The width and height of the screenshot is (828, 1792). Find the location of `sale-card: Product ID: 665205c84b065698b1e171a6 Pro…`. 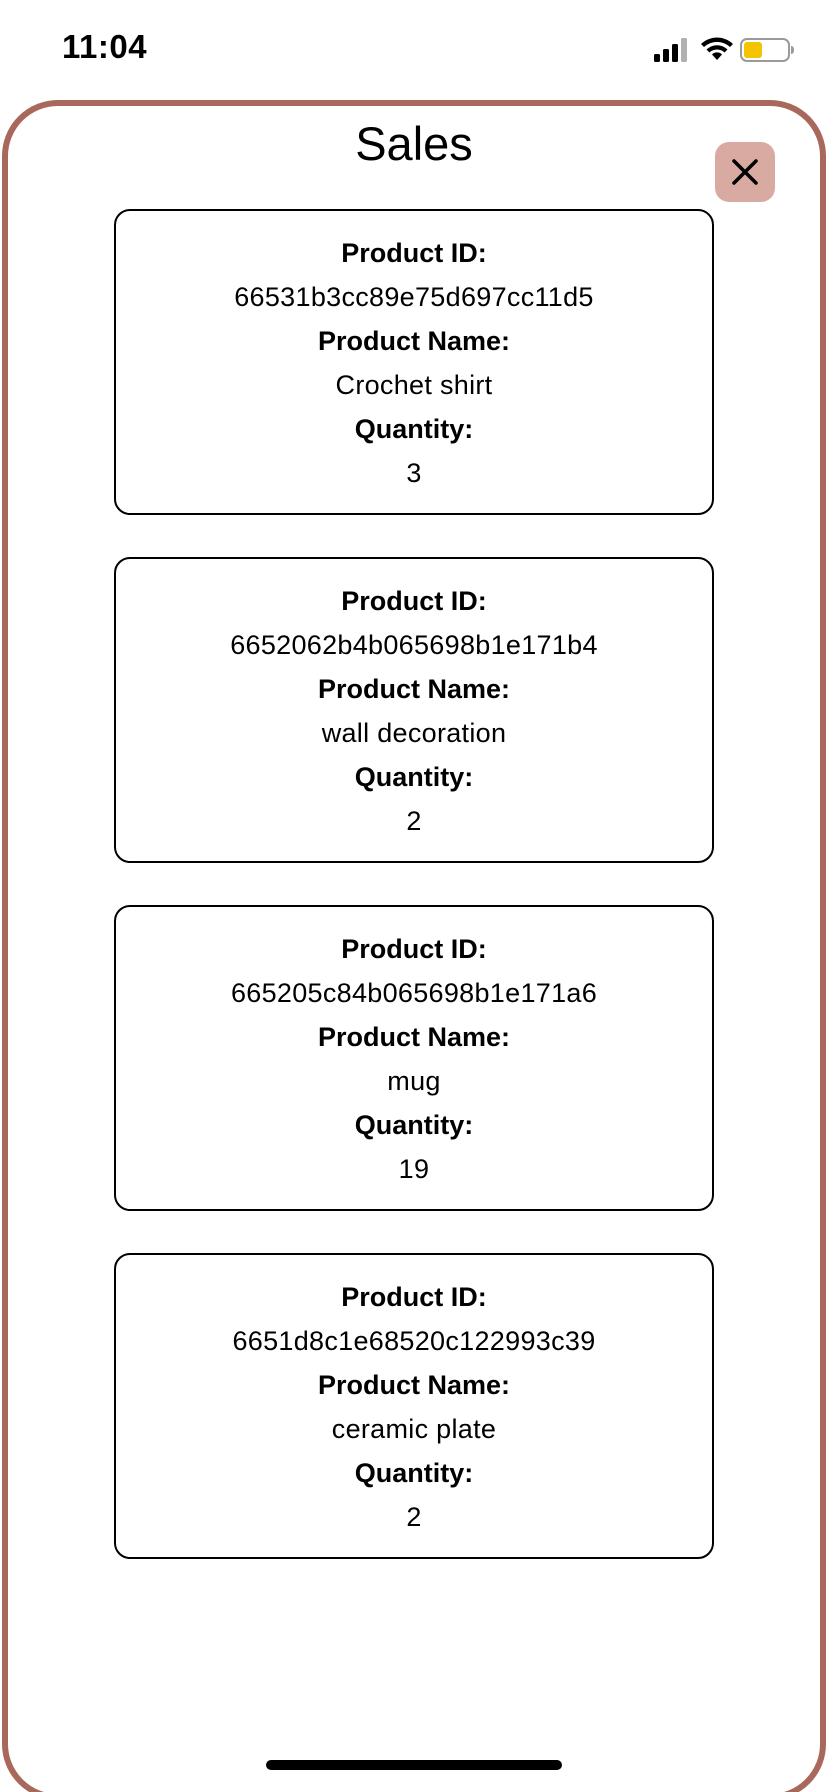

sale-card: Product ID: 665205c84b065698b1e171a6 Pro… is located at coordinates (414, 1058).